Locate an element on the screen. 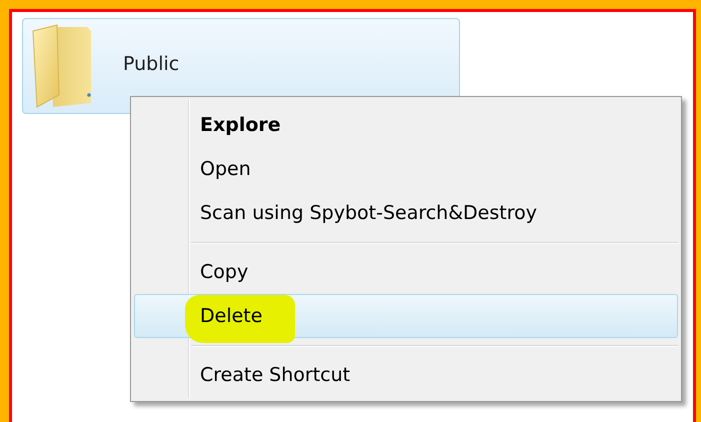 Image resolution: width=701 pixels, height=422 pixels. menu-item: Create Shortcut is located at coordinates (406, 375).